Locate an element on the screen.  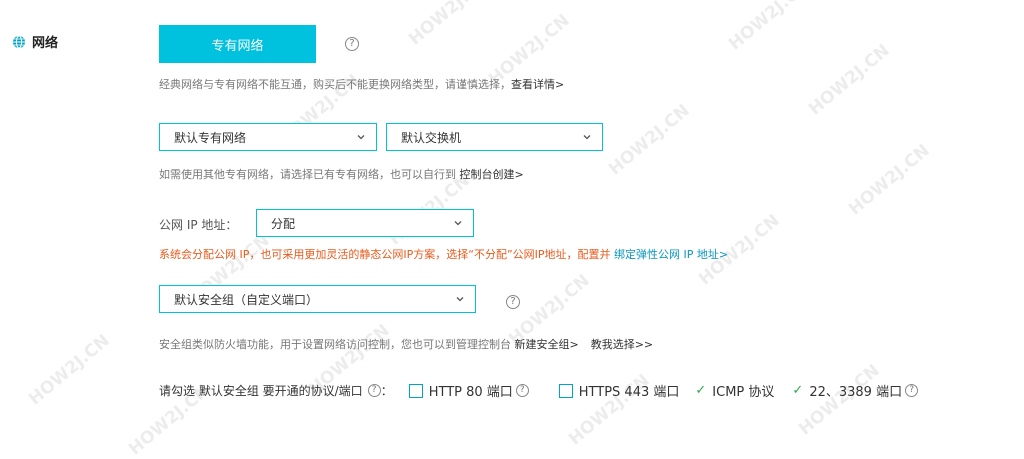
section-label: 网络 is located at coordinates (35, 41).